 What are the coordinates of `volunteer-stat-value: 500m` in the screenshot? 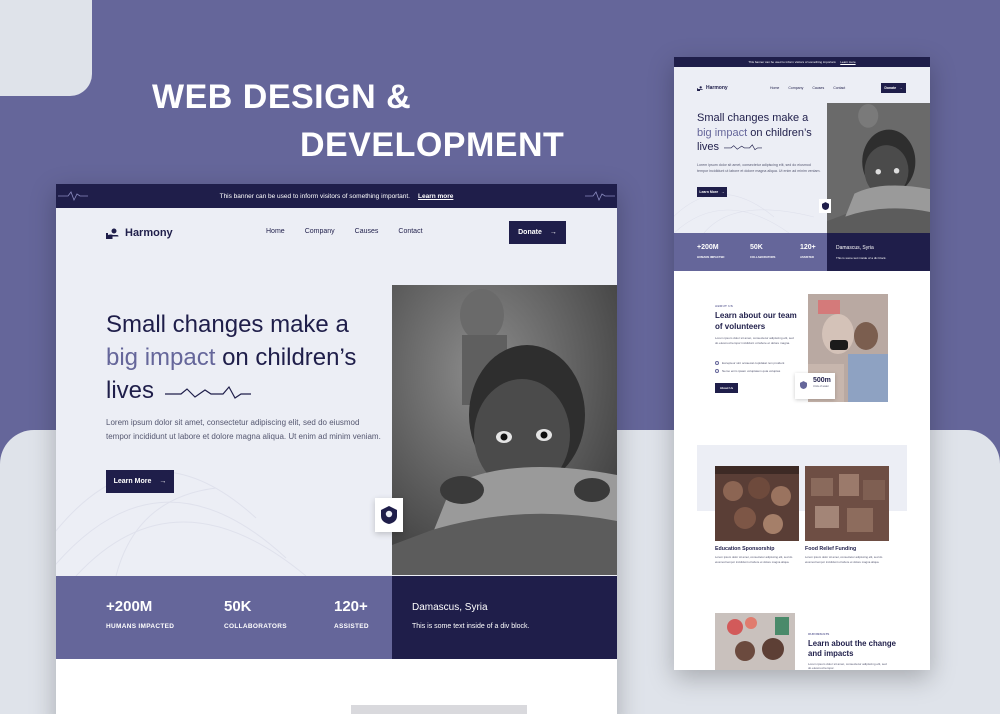 It's located at (822, 380).